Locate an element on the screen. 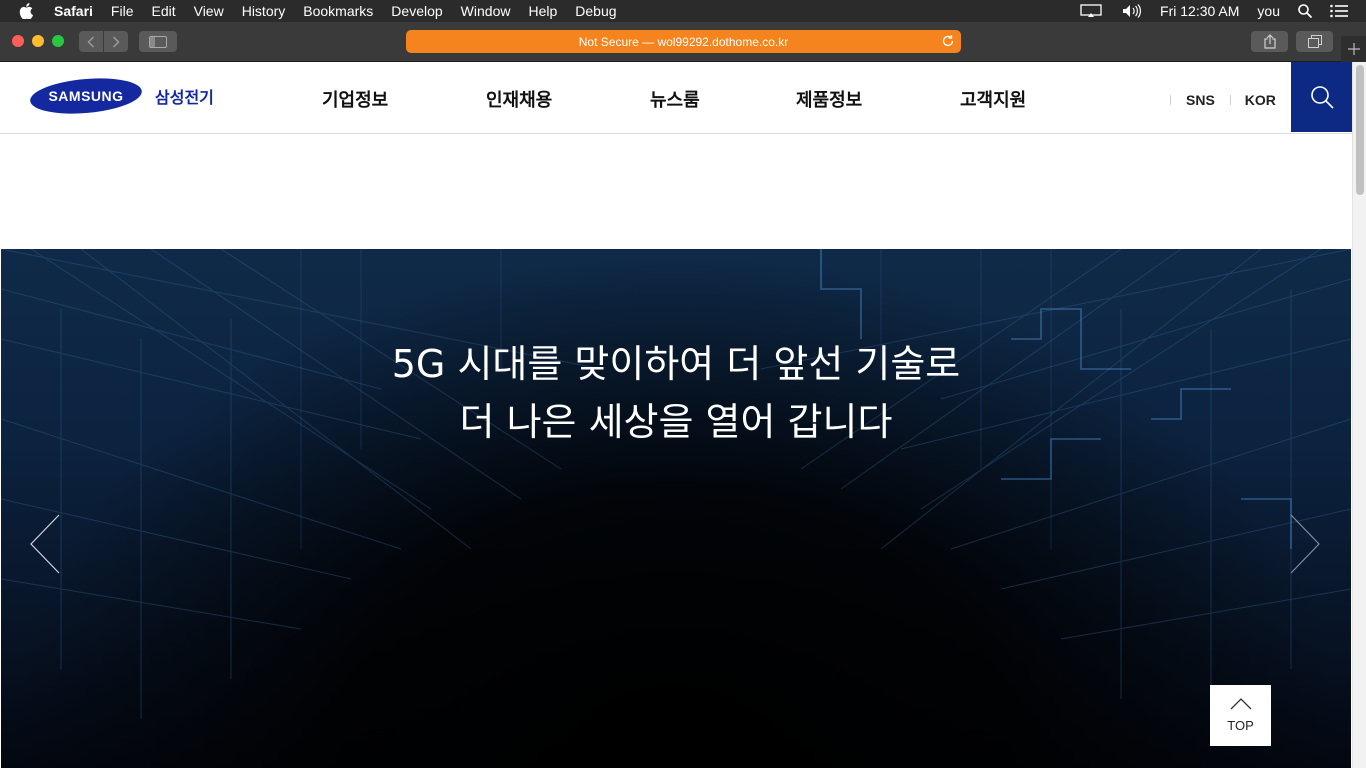 The height and width of the screenshot is (768, 1366). menubar-clock: Fri 12:30 AM is located at coordinates (1199, 11).